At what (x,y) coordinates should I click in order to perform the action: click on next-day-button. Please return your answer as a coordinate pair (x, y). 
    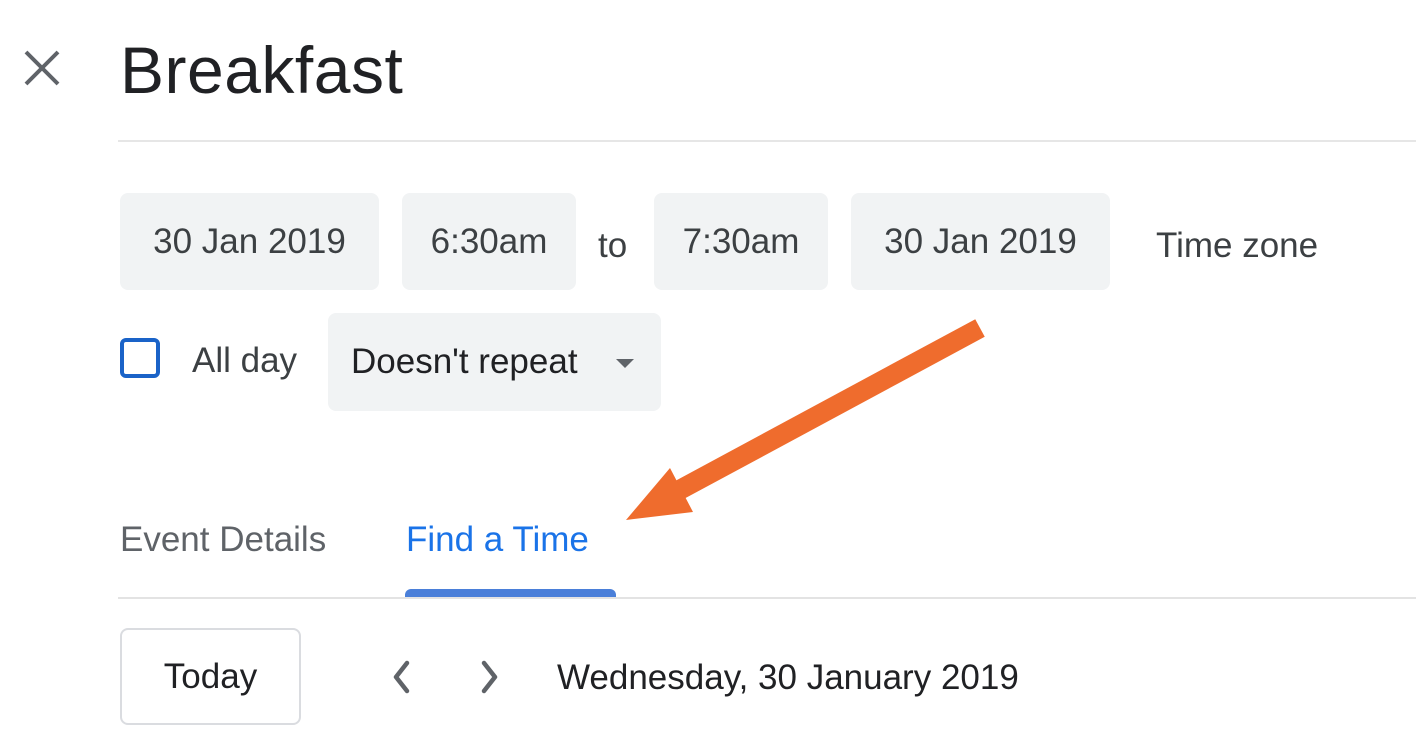
    Looking at the image, I should click on (489, 677).